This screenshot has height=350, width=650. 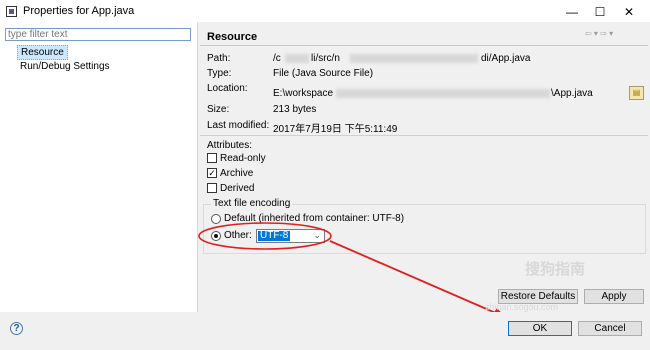 I want to click on restore-defaults-button: Restore Defaults, so click(x=538, y=296).